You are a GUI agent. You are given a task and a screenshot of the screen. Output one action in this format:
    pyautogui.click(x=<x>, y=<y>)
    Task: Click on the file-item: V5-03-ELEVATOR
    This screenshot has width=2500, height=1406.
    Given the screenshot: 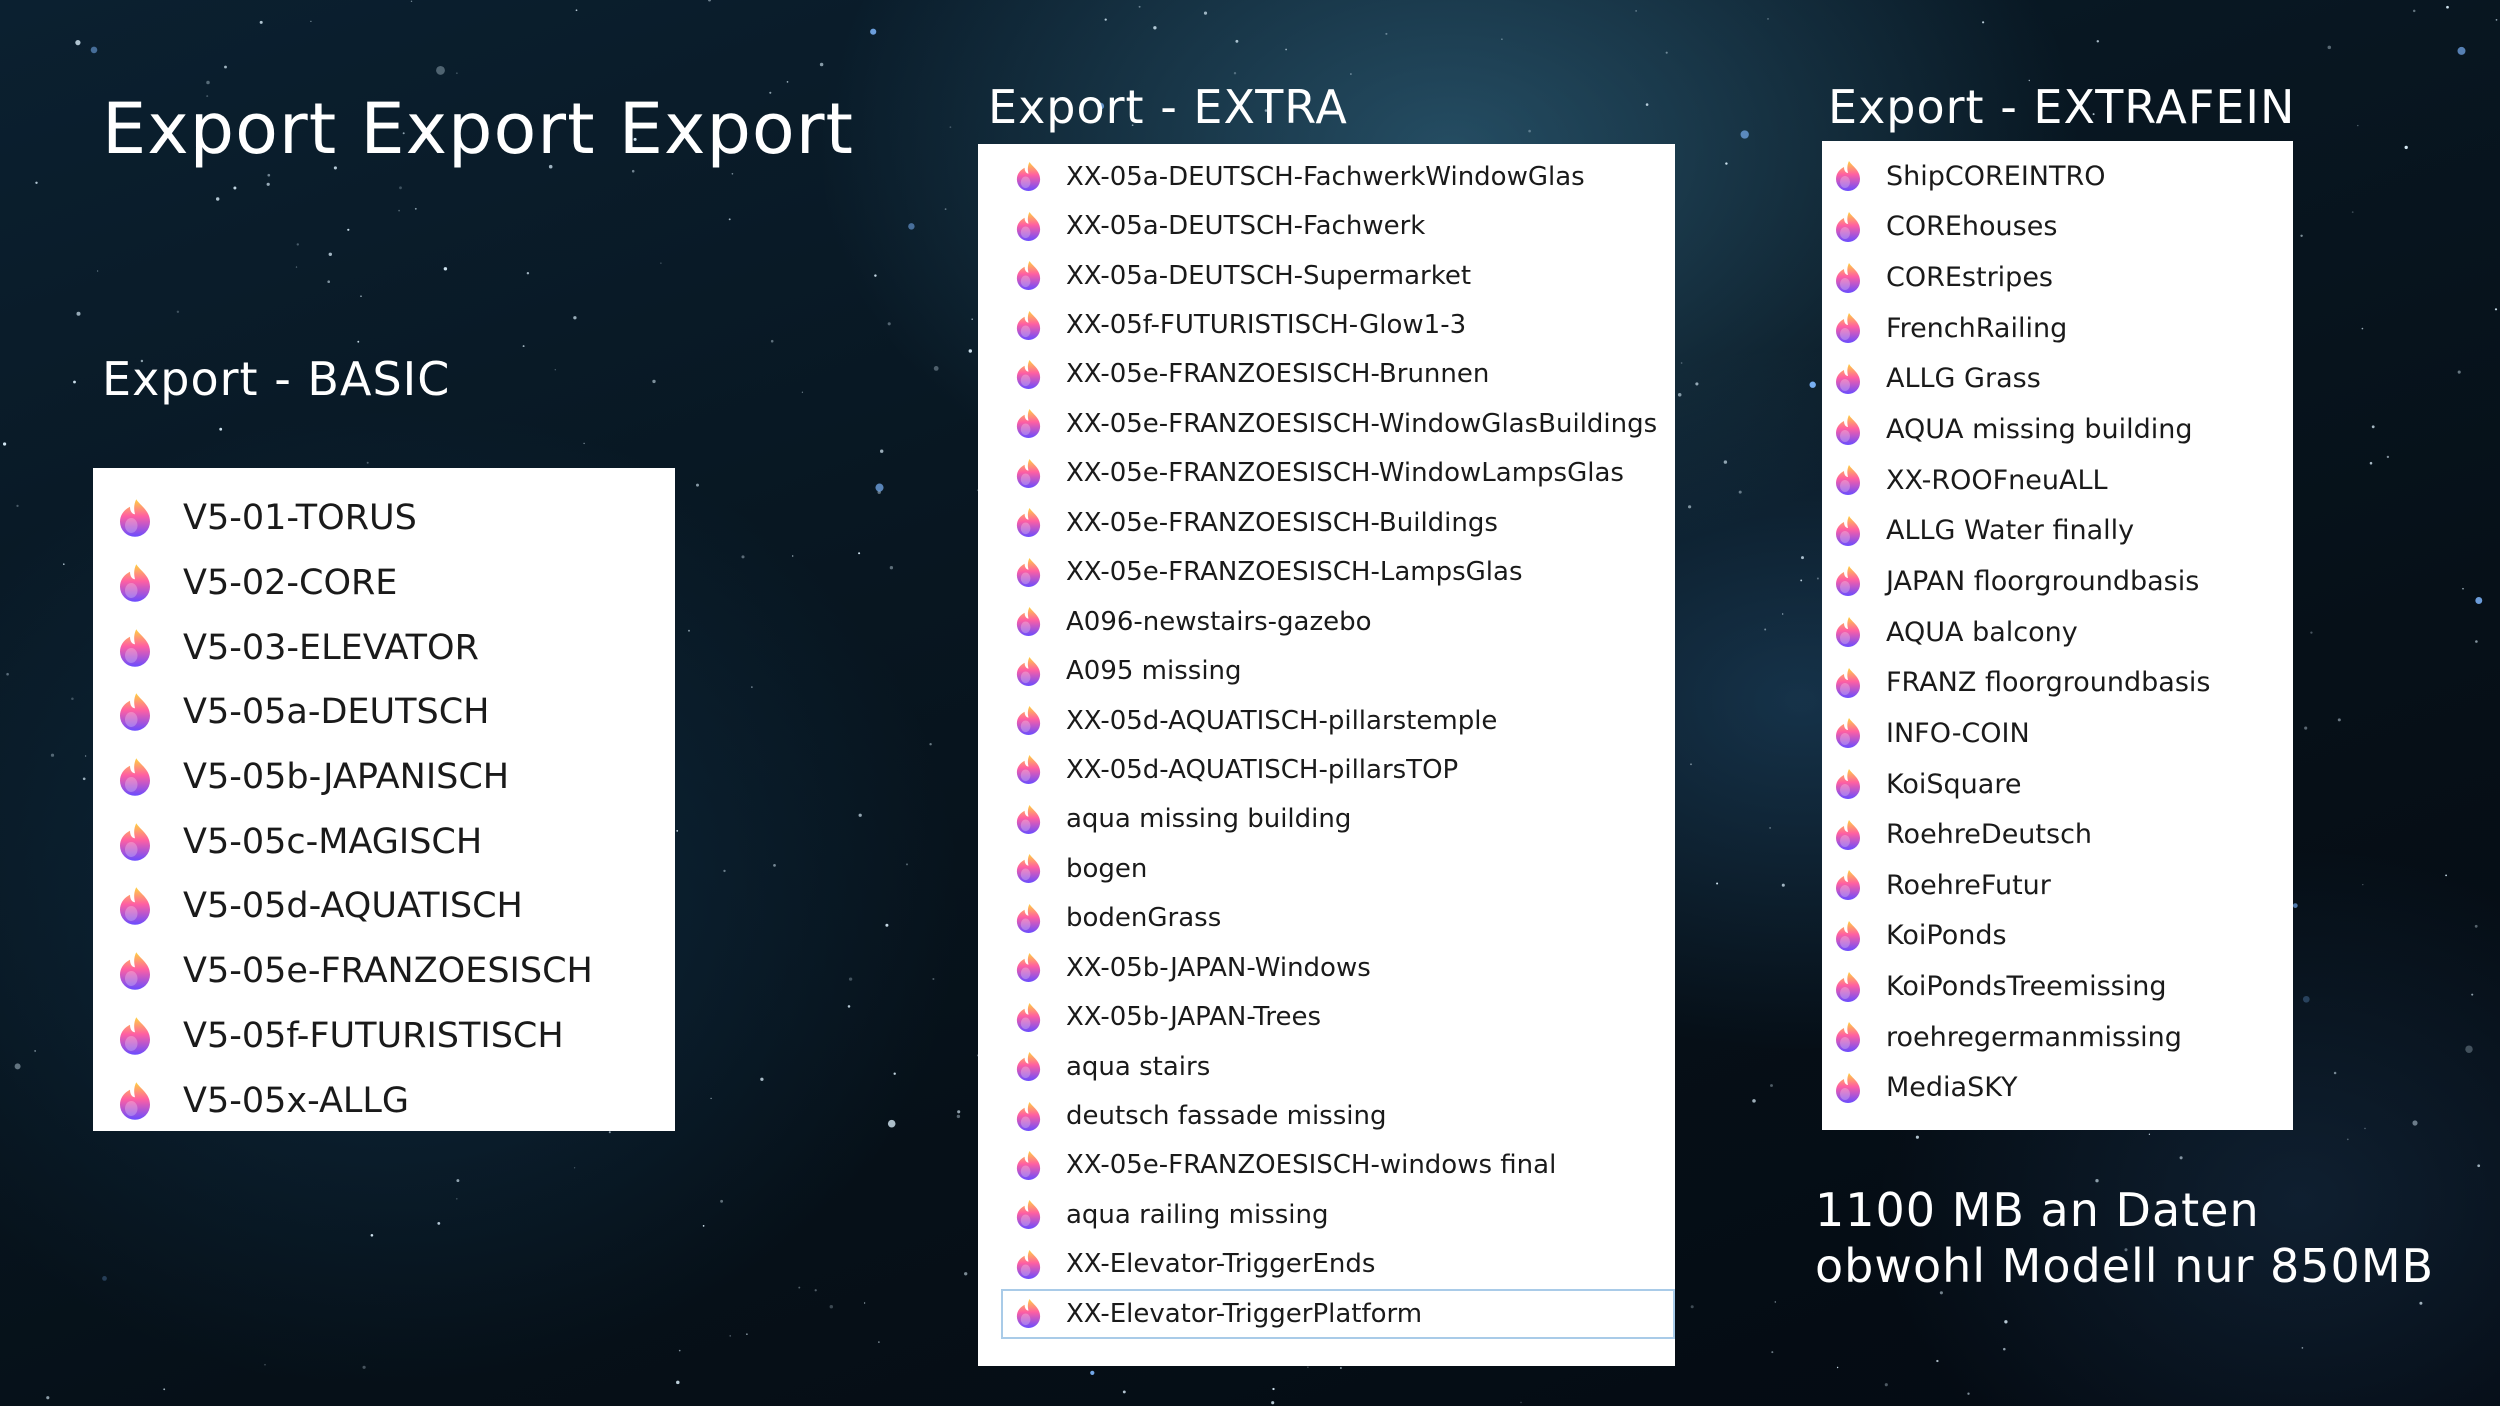 What is the action you would take?
    pyautogui.click(x=384, y=647)
    